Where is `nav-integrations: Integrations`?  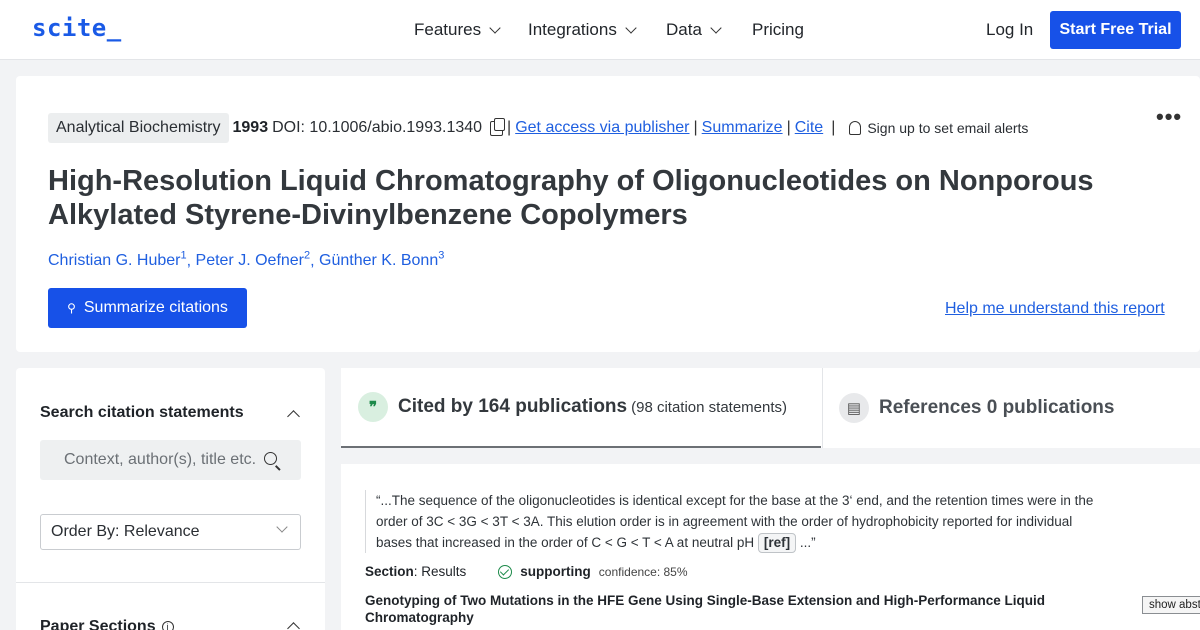
nav-integrations: Integrations is located at coordinates (582, 30).